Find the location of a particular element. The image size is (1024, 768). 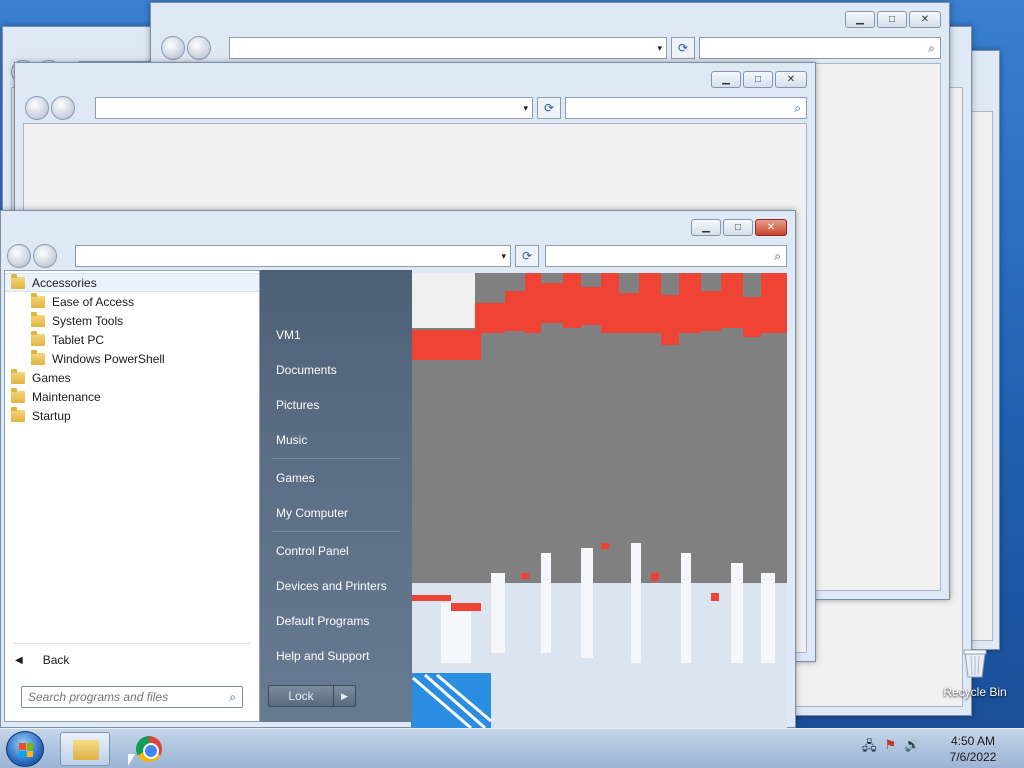

program-label: Windows PowerShell is located at coordinates (108, 358).